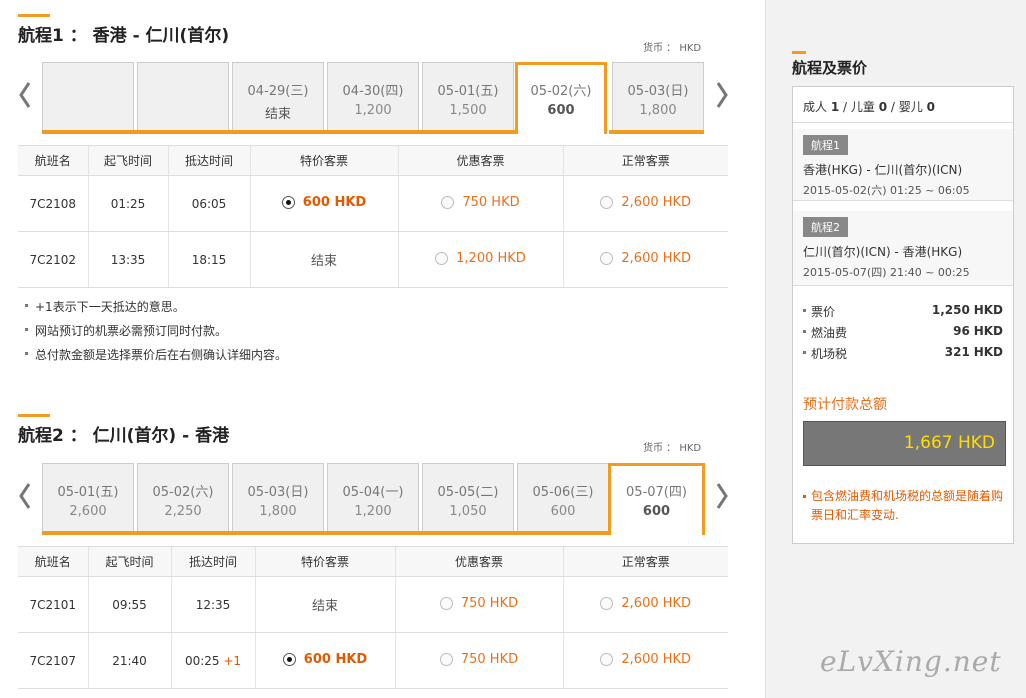 The image size is (1026, 698). I want to click on child-label: 儿童, so click(862, 107).